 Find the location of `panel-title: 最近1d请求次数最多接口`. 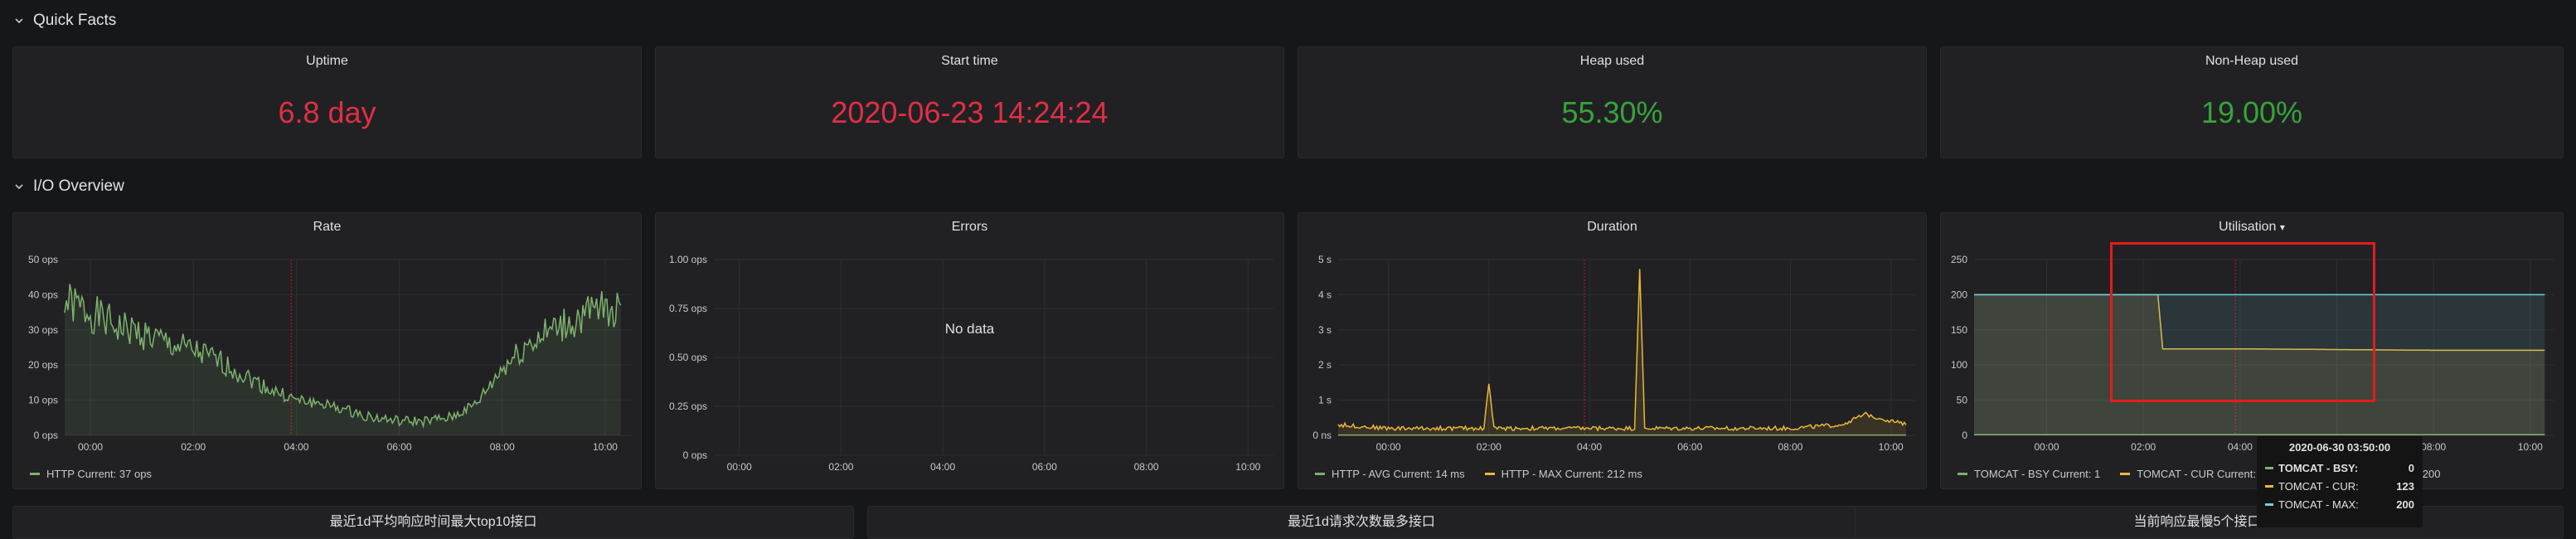

panel-title: 最近1d请求次数最多接口 is located at coordinates (1361, 520).